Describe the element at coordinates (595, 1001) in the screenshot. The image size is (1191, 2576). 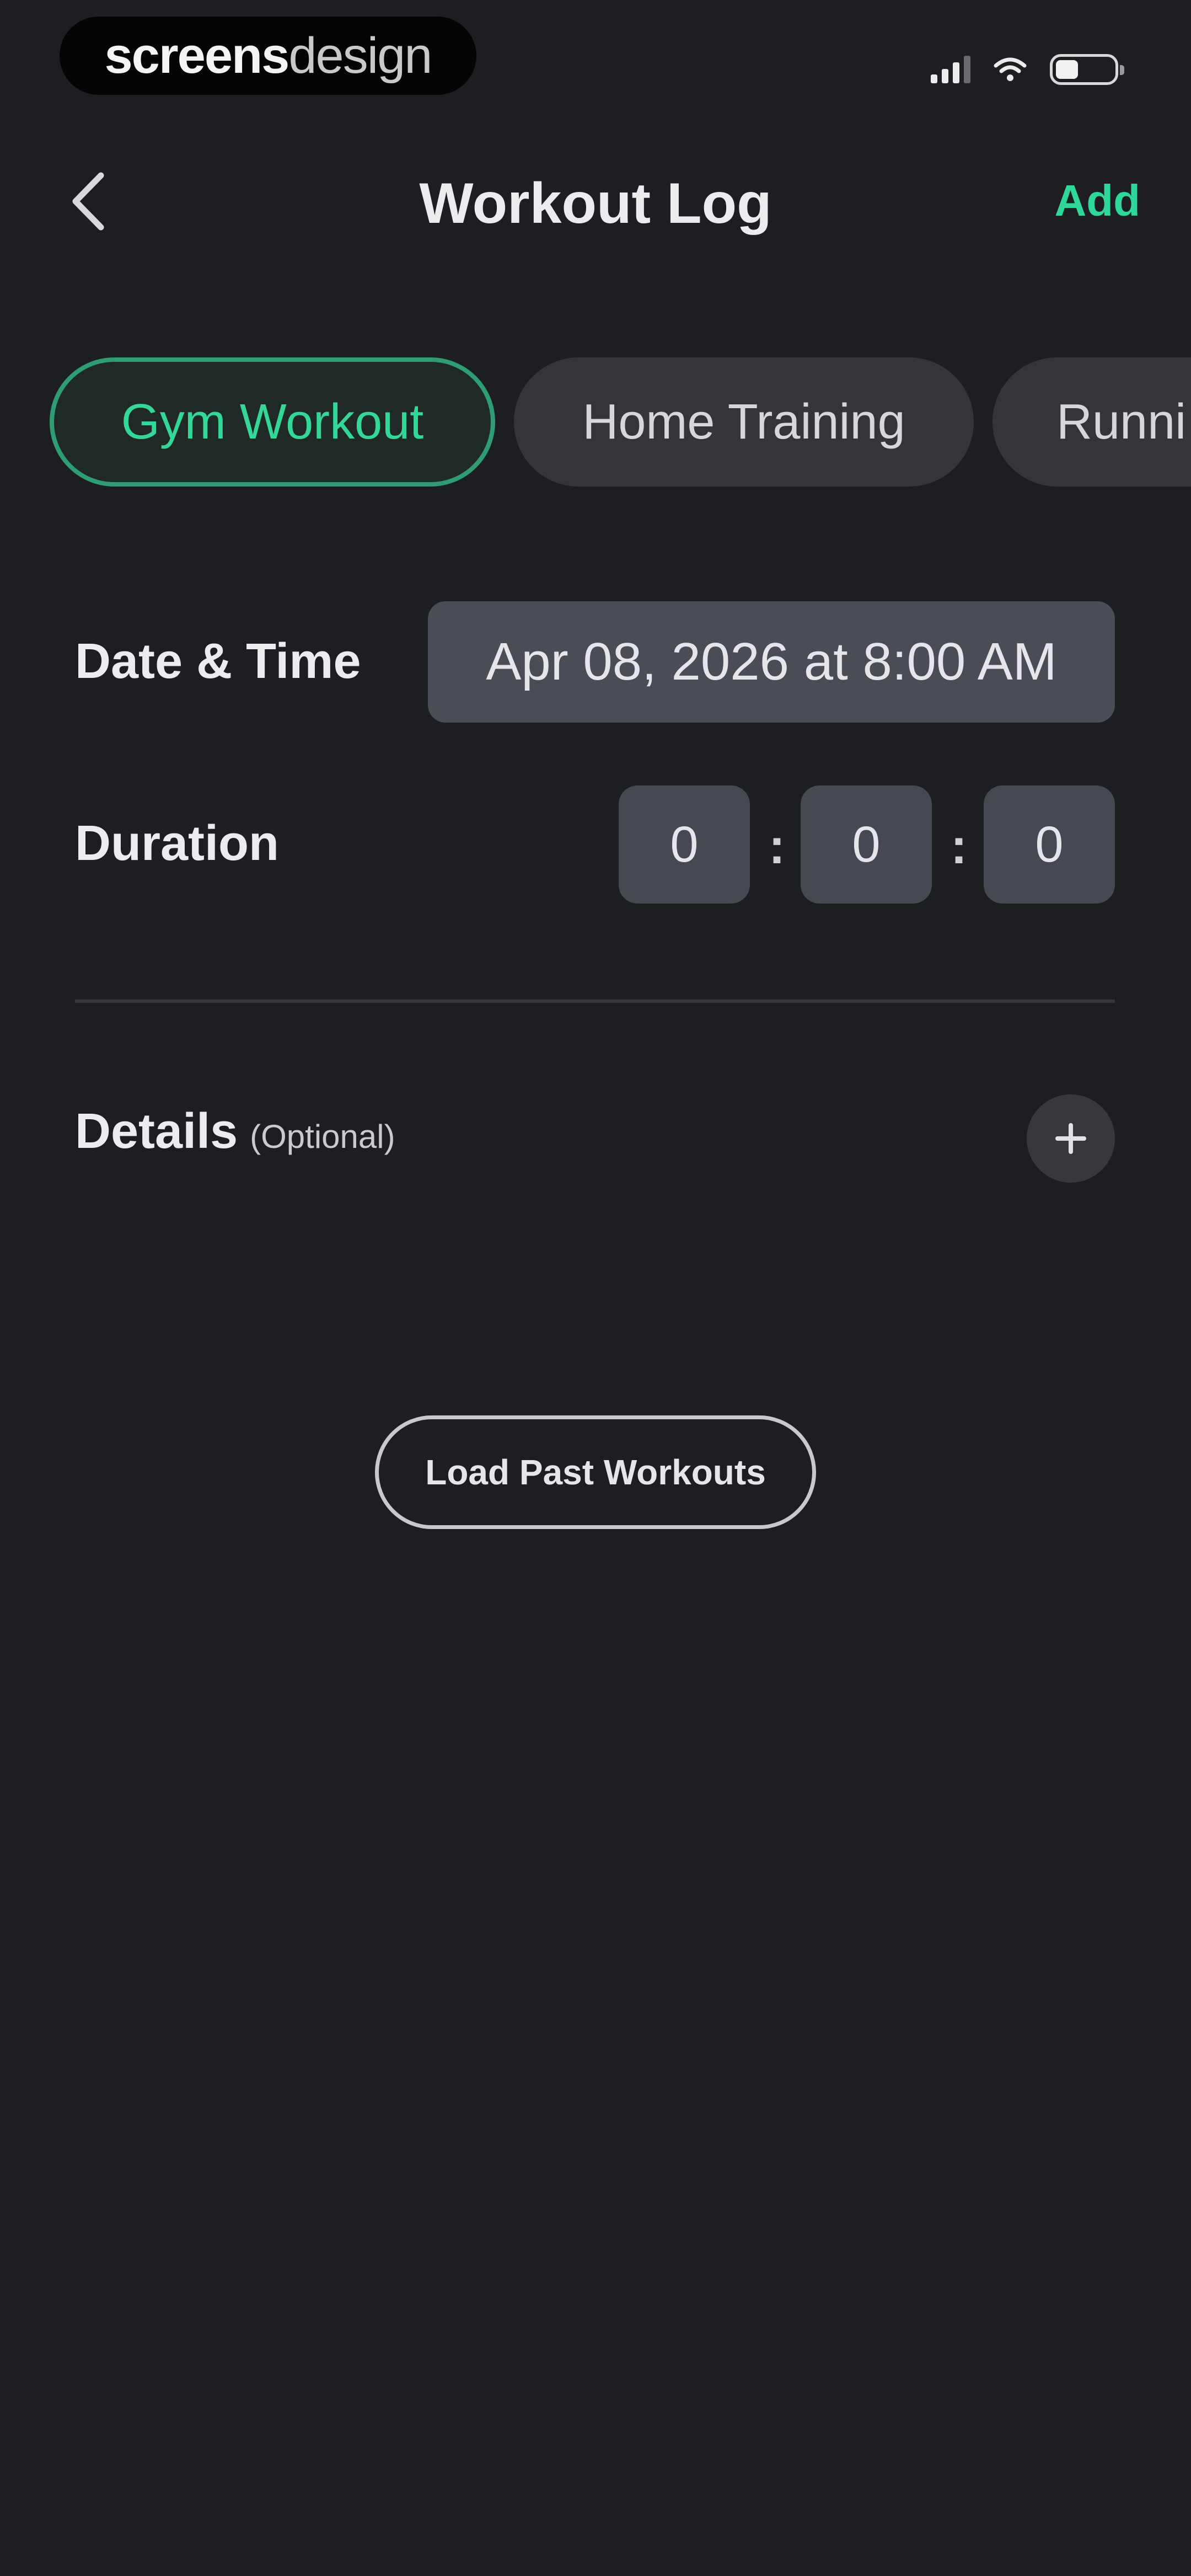
I see `section-divider` at that location.